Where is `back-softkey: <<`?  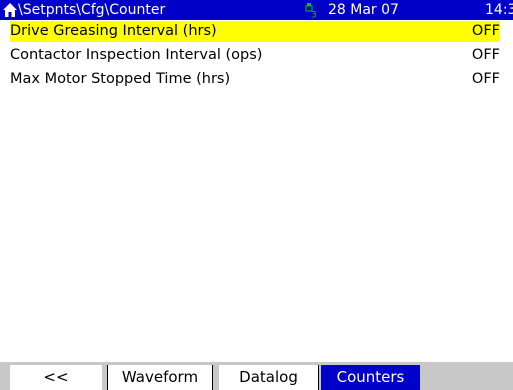 back-softkey: << is located at coordinates (56, 377).